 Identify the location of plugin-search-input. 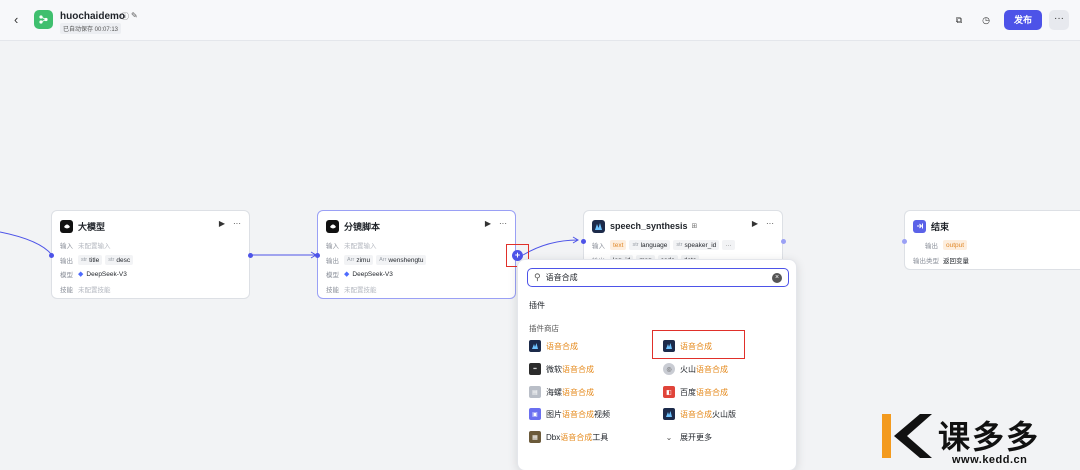
(655, 277).